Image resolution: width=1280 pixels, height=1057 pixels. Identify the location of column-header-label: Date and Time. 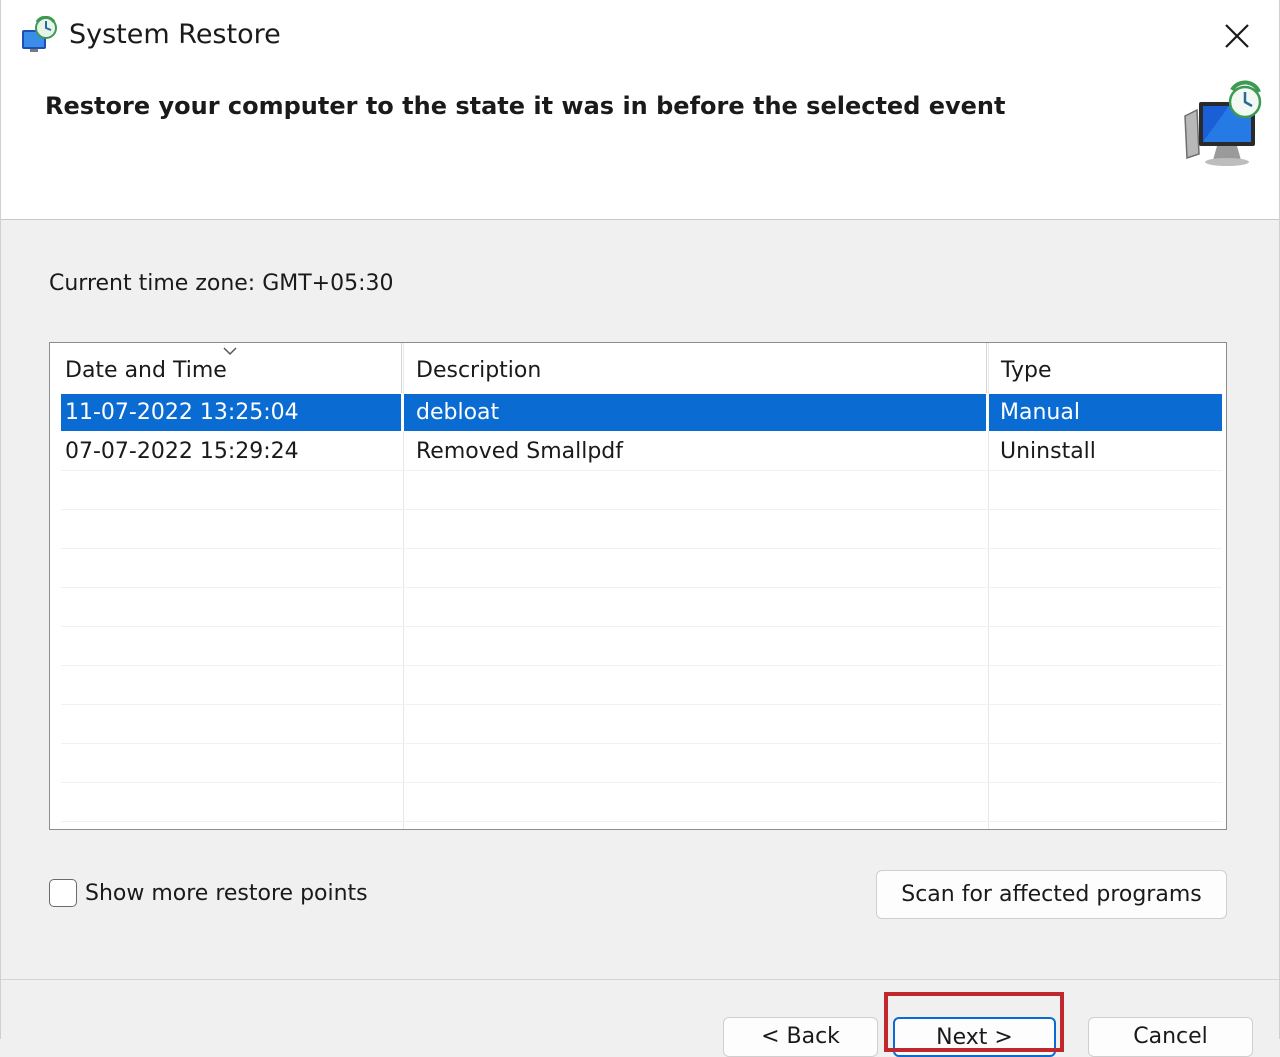
(146, 370).